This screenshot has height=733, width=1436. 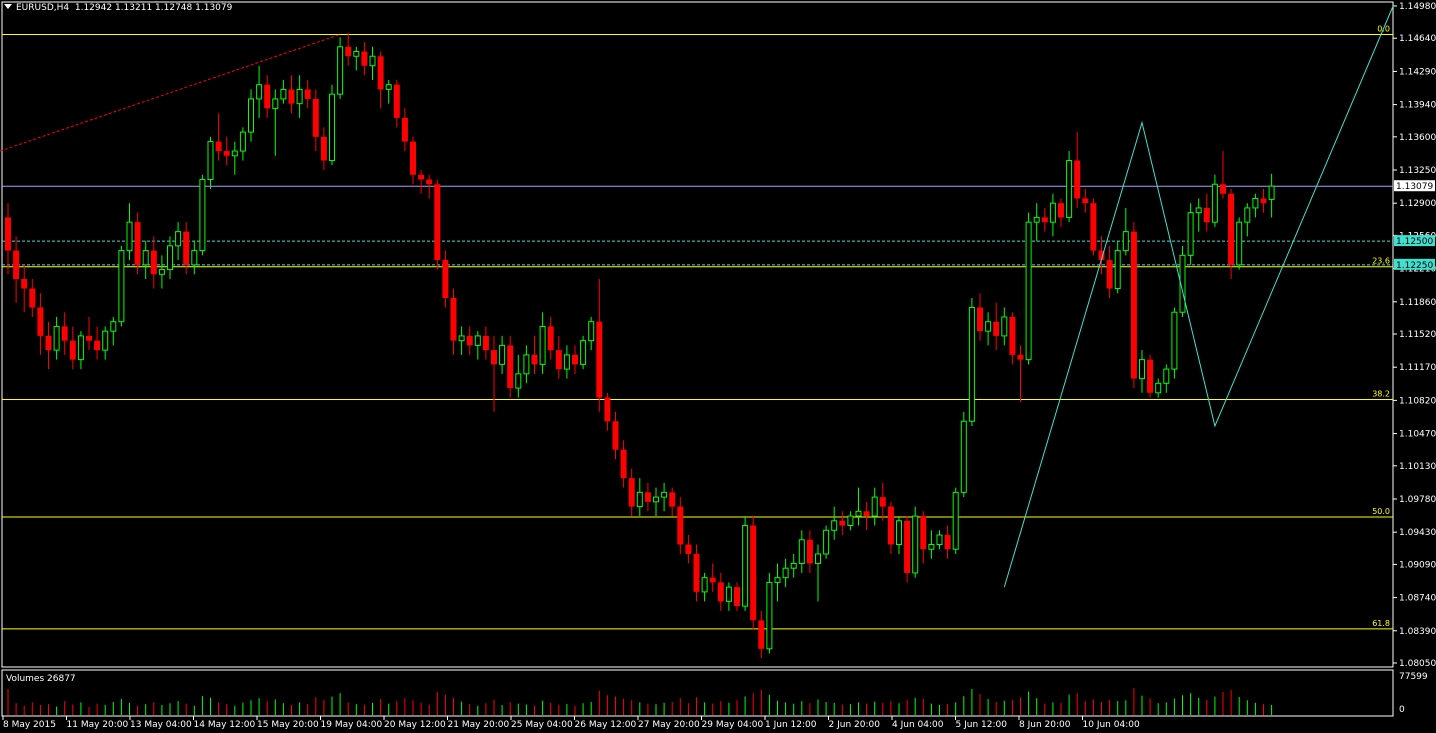 I want to click on time-tick-label: 19 May 04:00, so click(x=352, y=725).